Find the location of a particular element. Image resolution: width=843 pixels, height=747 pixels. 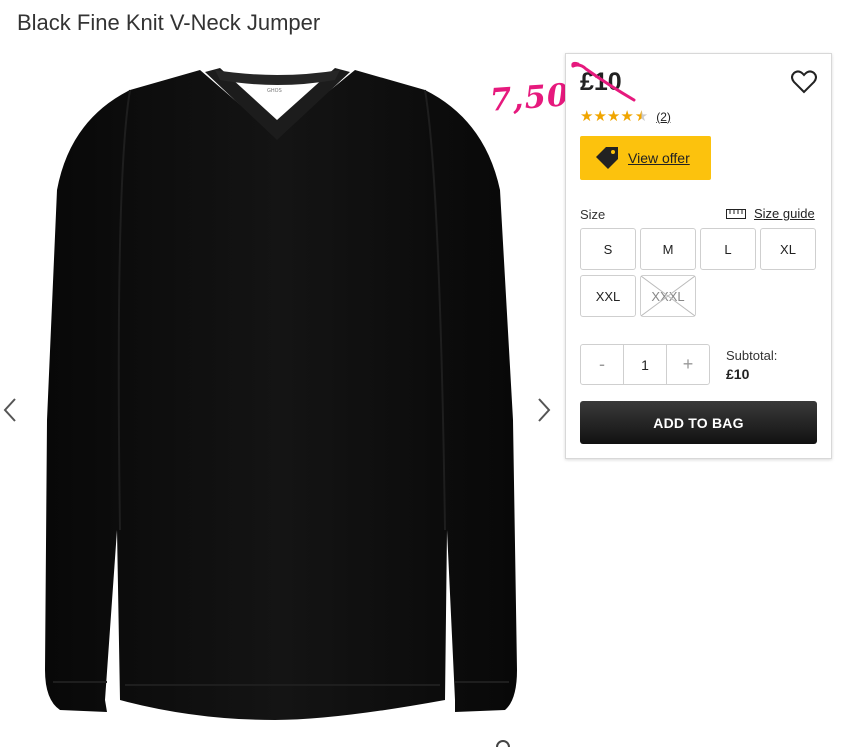

size-guide-label: Size guide is located at coordinates (784, 213).